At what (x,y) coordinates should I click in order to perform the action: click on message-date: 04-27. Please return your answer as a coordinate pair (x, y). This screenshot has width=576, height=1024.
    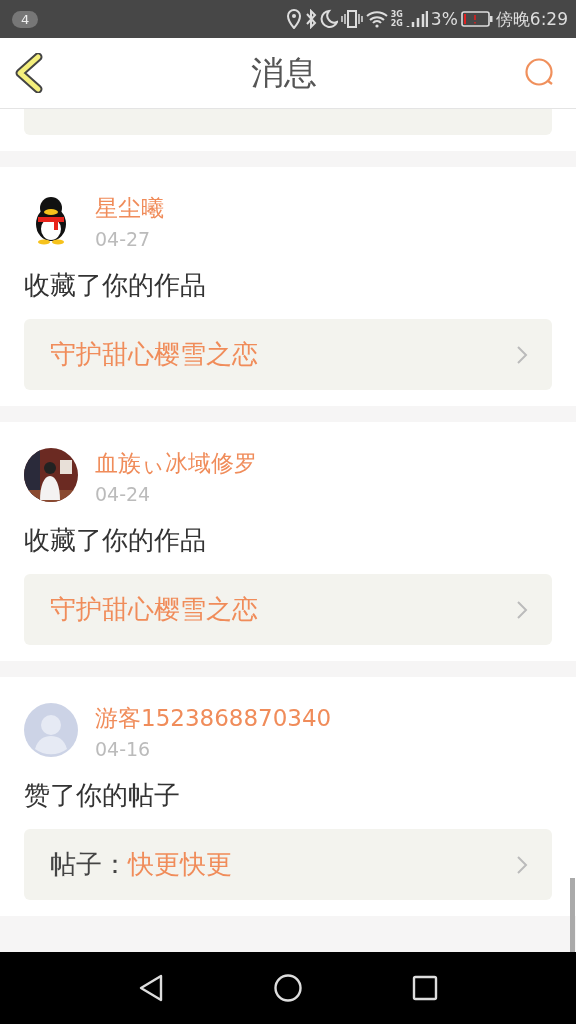
    Looking at the image, I should click on (123, 239).